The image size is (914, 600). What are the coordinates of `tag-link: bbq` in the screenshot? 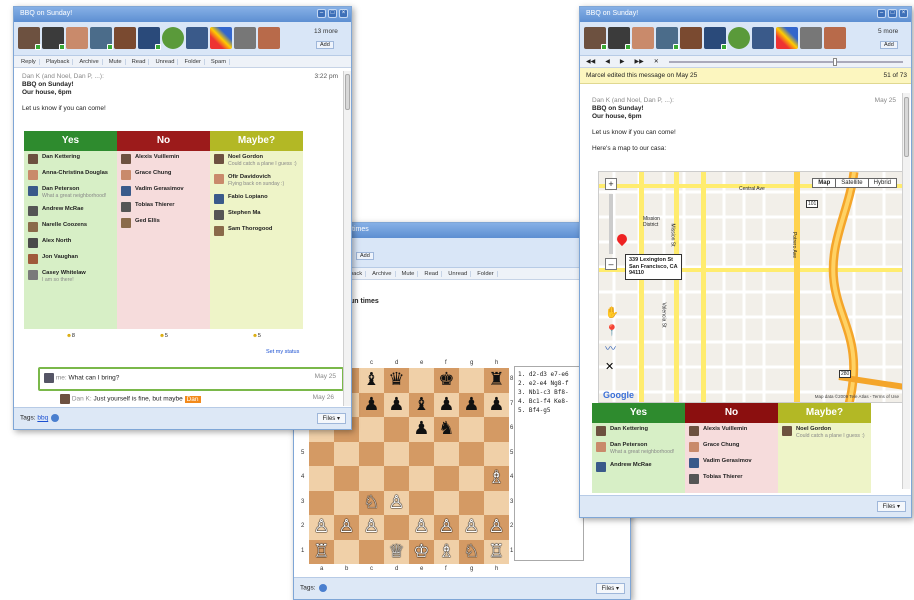 It's located at (42, 418).